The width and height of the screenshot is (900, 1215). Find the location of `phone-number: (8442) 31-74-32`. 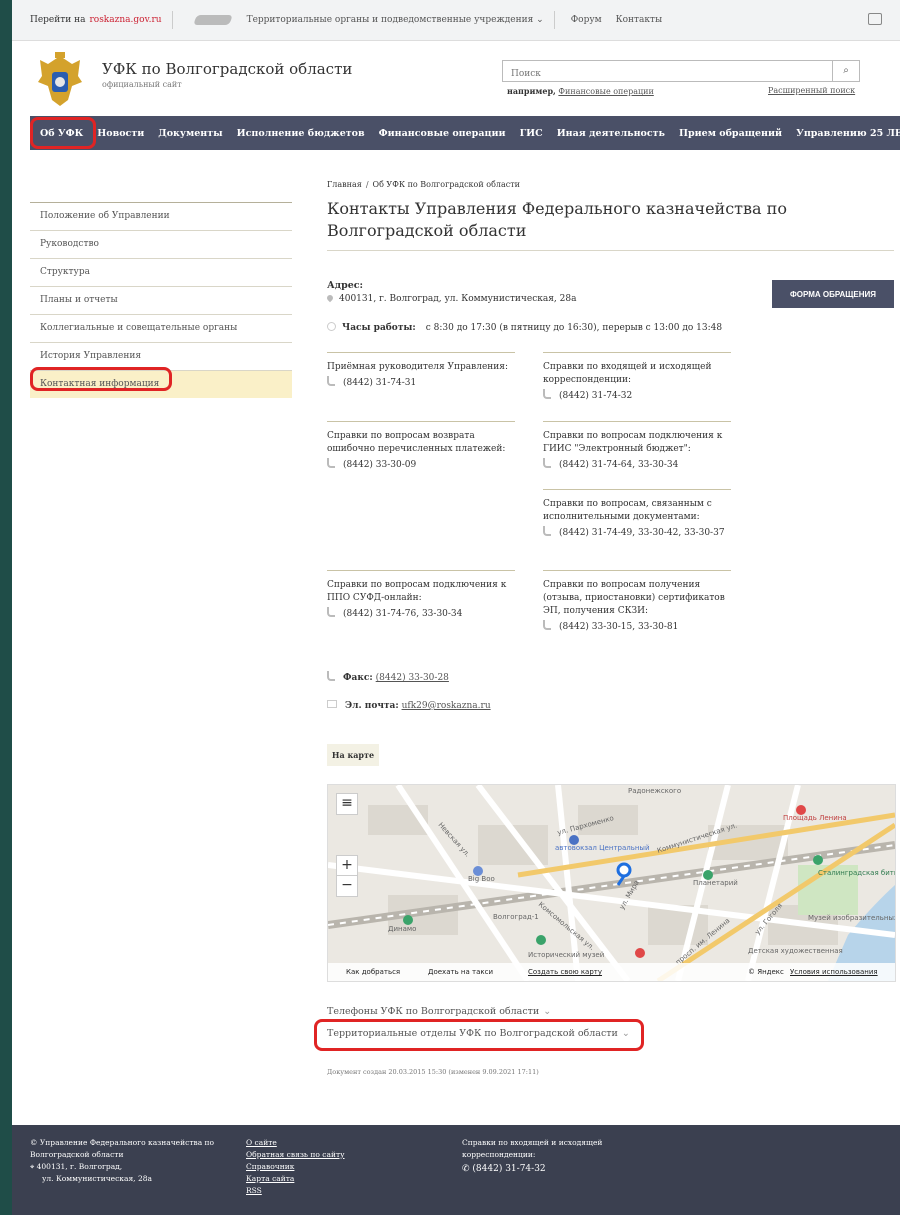

phone-number: (8442) 31-74-32 is located at coordinates (595, 396).